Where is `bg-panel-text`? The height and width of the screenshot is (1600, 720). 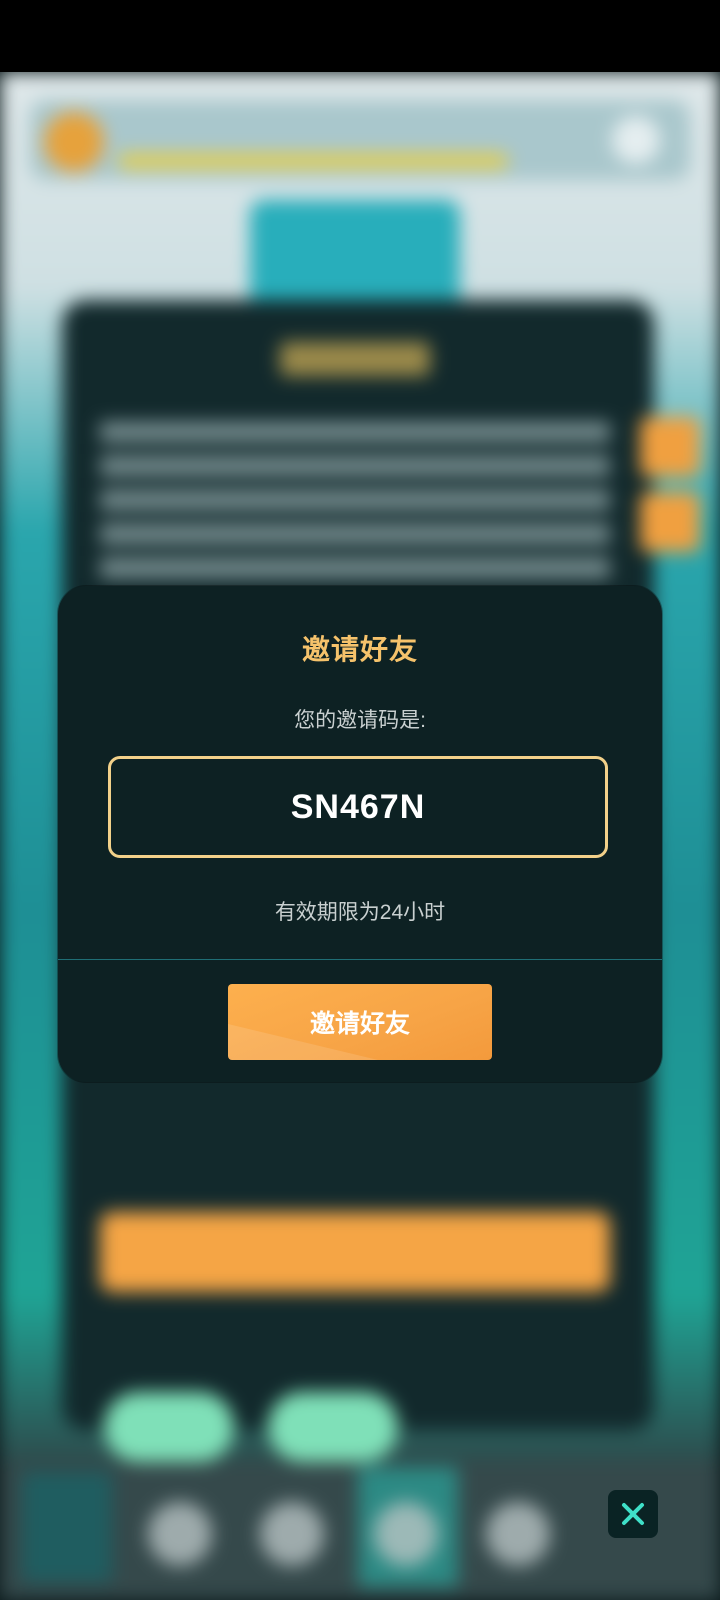 bg-panel-text is located at coordinates (355, 502).